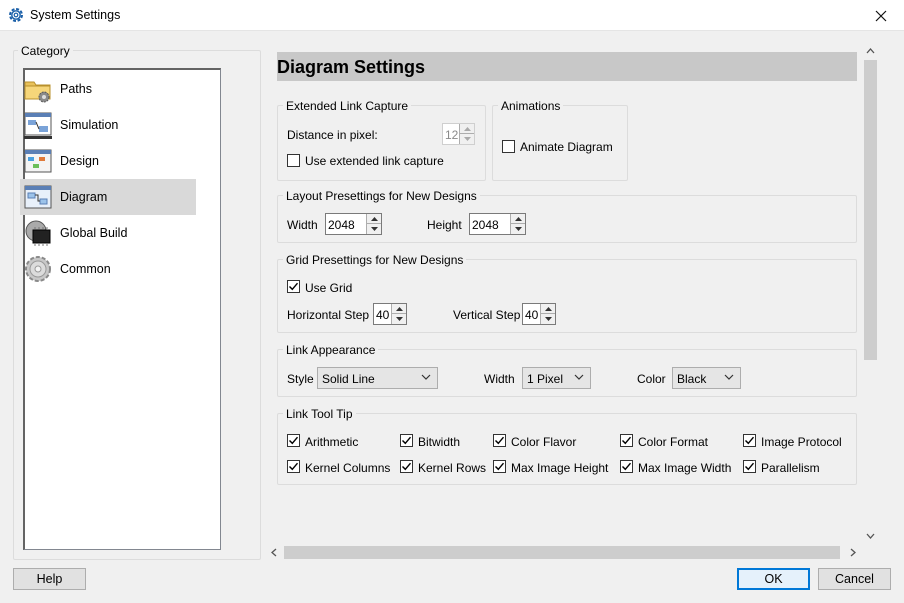 The height and width of the screenshot is (603, 904). What do you see at coordinates (16, 15) in the screenshot?
I see `gear-icon` at bounding box center [16, 15].